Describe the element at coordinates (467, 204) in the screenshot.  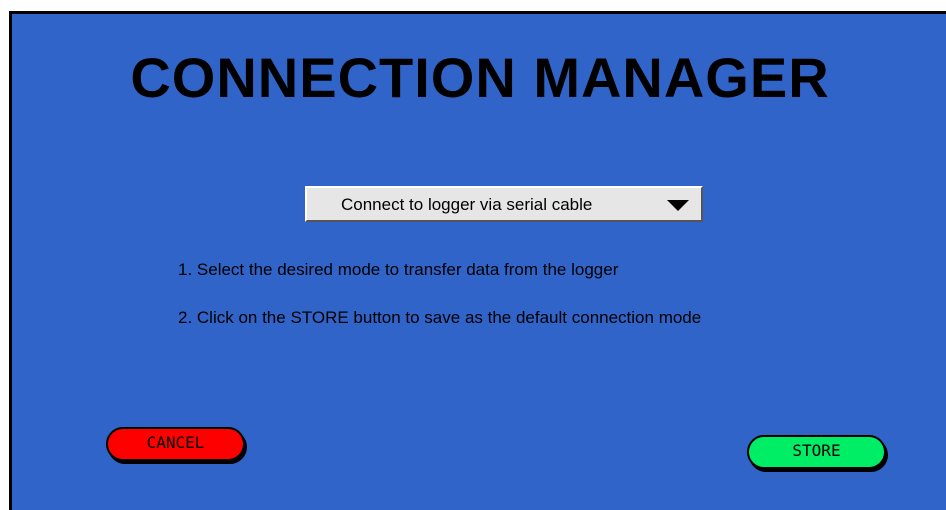
I see `dropdown-selected-value: Connect to logger via serial cable` at that location.